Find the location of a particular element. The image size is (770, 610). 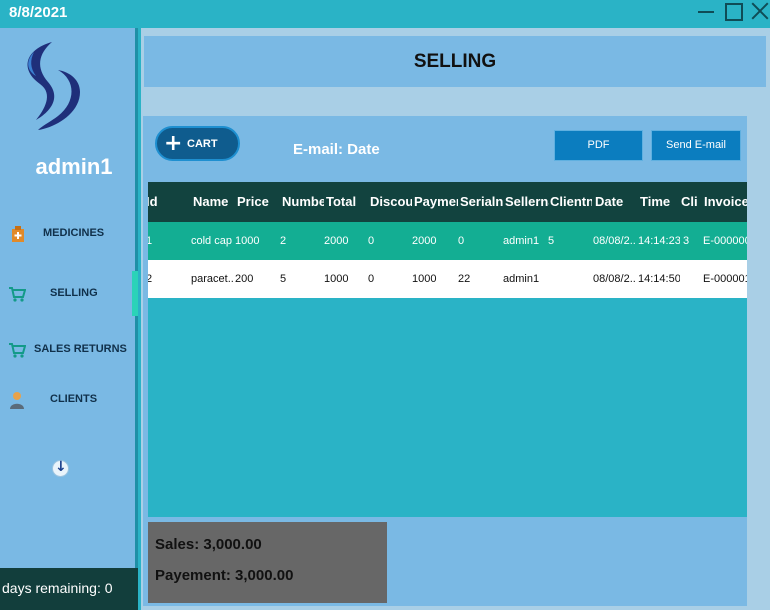

payment-total: Payement: 3,000.00 is located at coordinates (224, 575).